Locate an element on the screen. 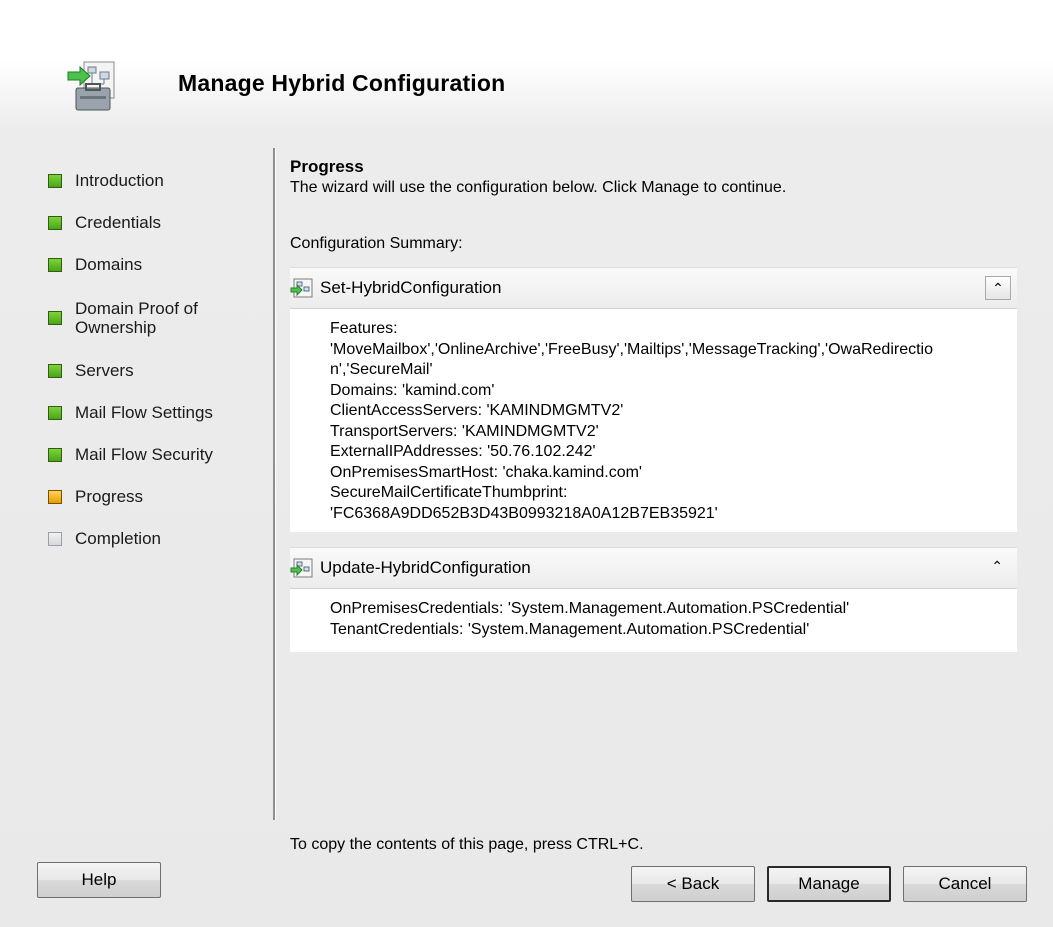 This screenshot has width=1053, height=927. wizard-title: Manage Hybrid Configuration is located at coordinates (342, 83).